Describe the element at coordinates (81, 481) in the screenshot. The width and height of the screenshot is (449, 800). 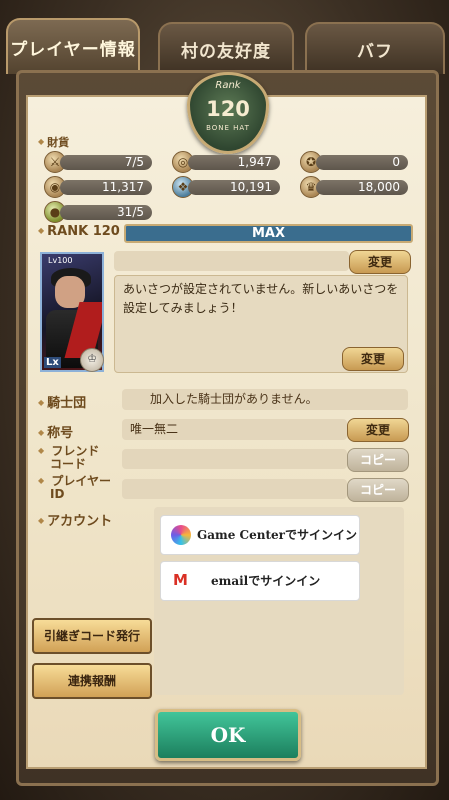
I see `player-id-label-line1: プレイヤー` at that location.